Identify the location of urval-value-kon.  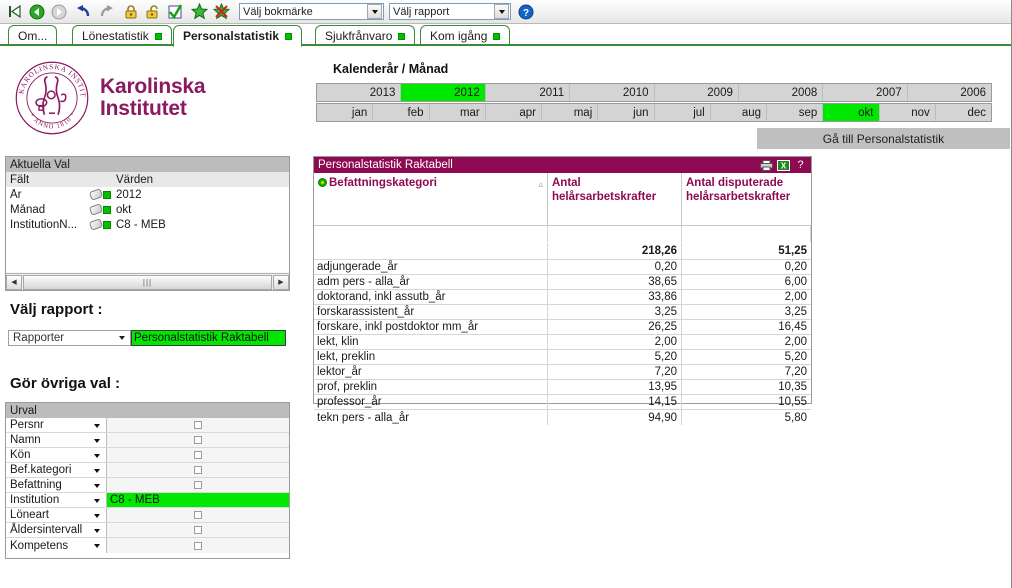
(197, 455).